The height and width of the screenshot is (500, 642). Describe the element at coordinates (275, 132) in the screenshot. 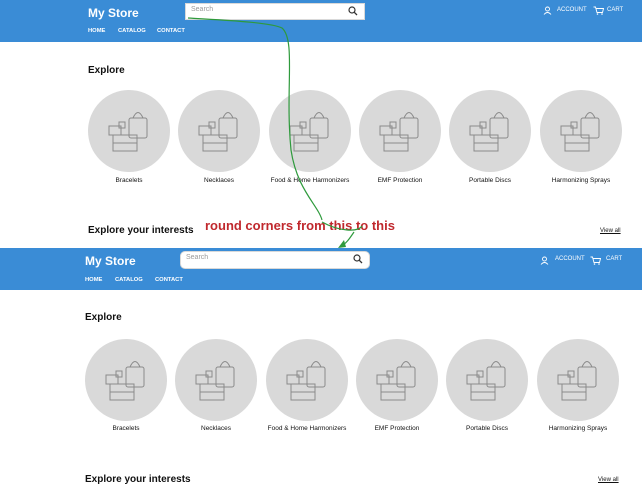

I see `annotation-arrow` at that location.